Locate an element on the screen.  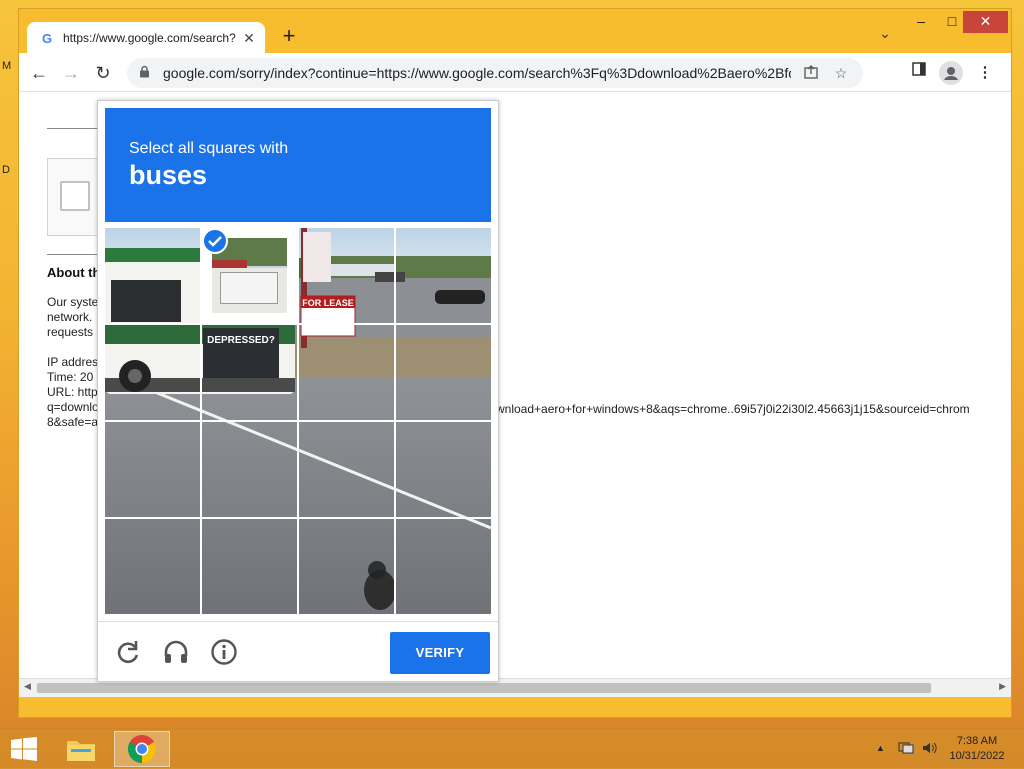
google-favicon-icon: G is located at coordinates (47, 38).